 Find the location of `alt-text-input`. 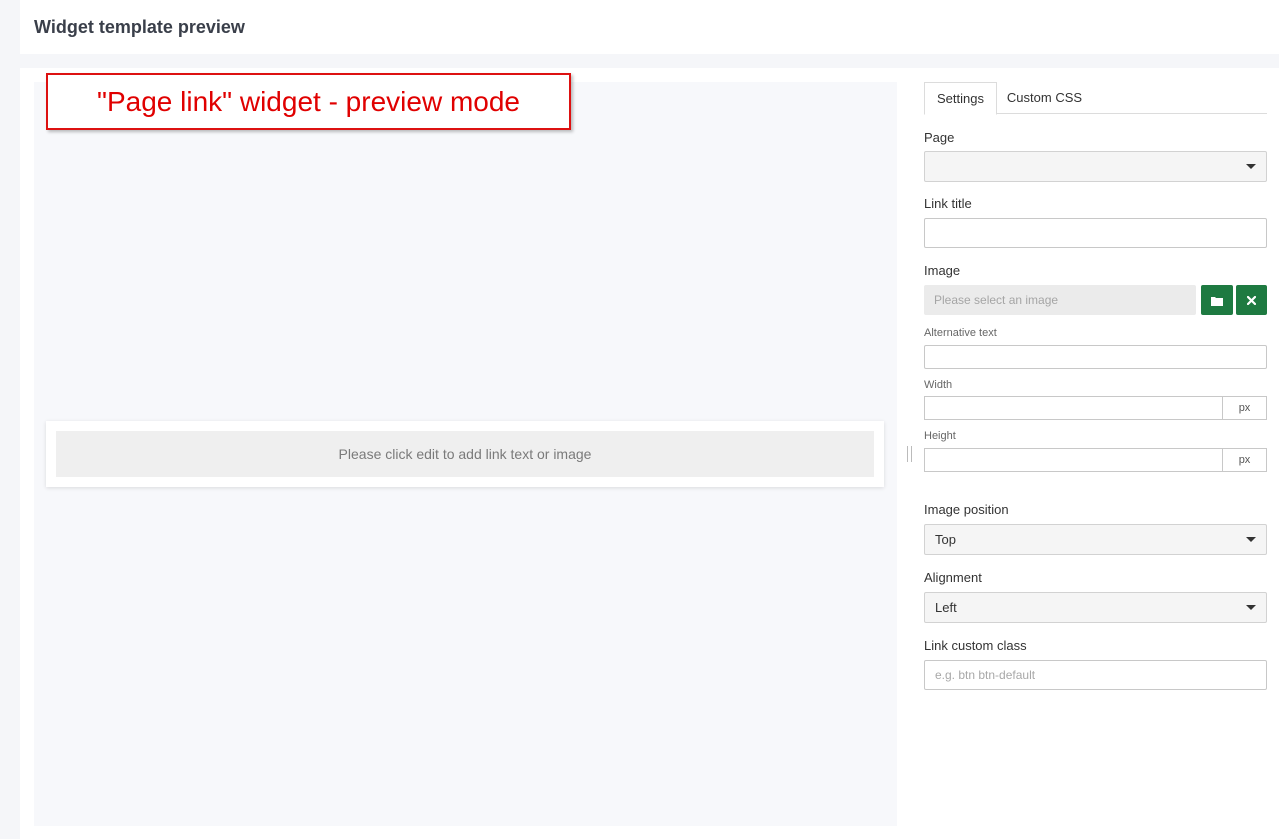

alt-text-input is located at coordinates (1095, 357).